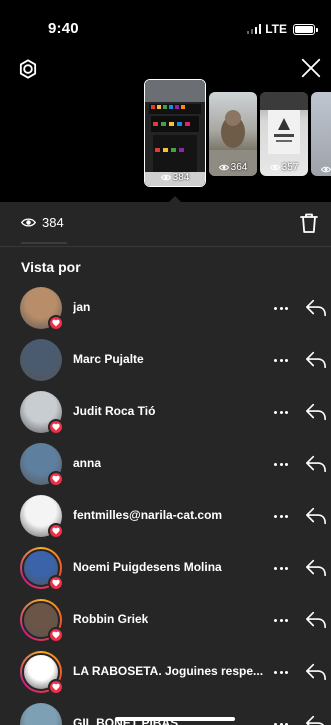 This screenshot has width=331, height=725. I want to click on viewer-row: Robbin Griek, so click(165, 620).